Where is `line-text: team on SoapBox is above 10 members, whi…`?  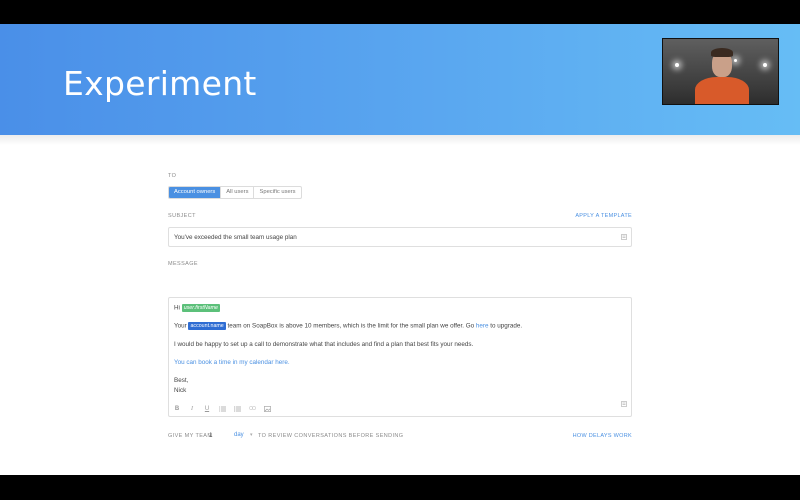
line-text: team on SoapBox is above 10 members, whi… is located at coordinates (351, 326).